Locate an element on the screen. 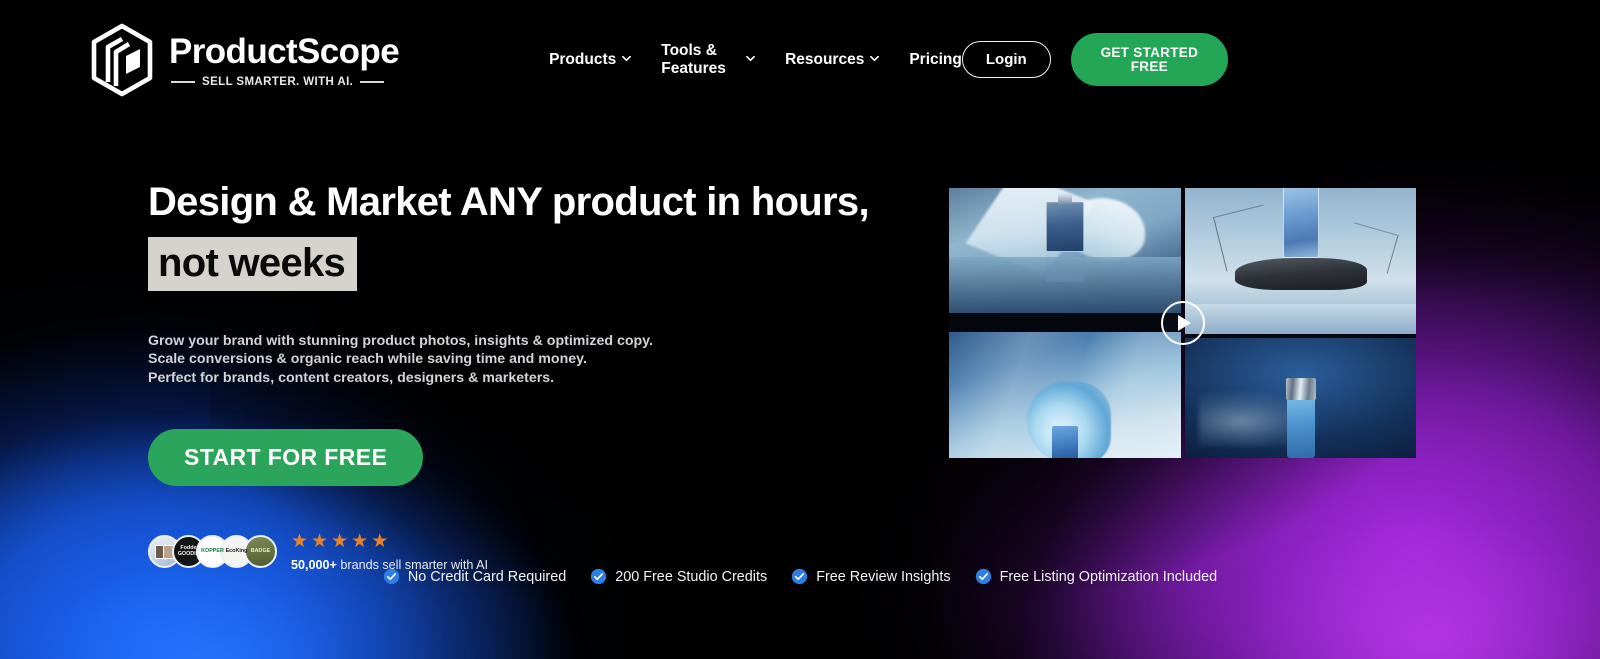 The height and width of the screenshot is (659, 1600). benefit-item-no-credit-card: No Credit Card Required is located at coordinates (474, 576).